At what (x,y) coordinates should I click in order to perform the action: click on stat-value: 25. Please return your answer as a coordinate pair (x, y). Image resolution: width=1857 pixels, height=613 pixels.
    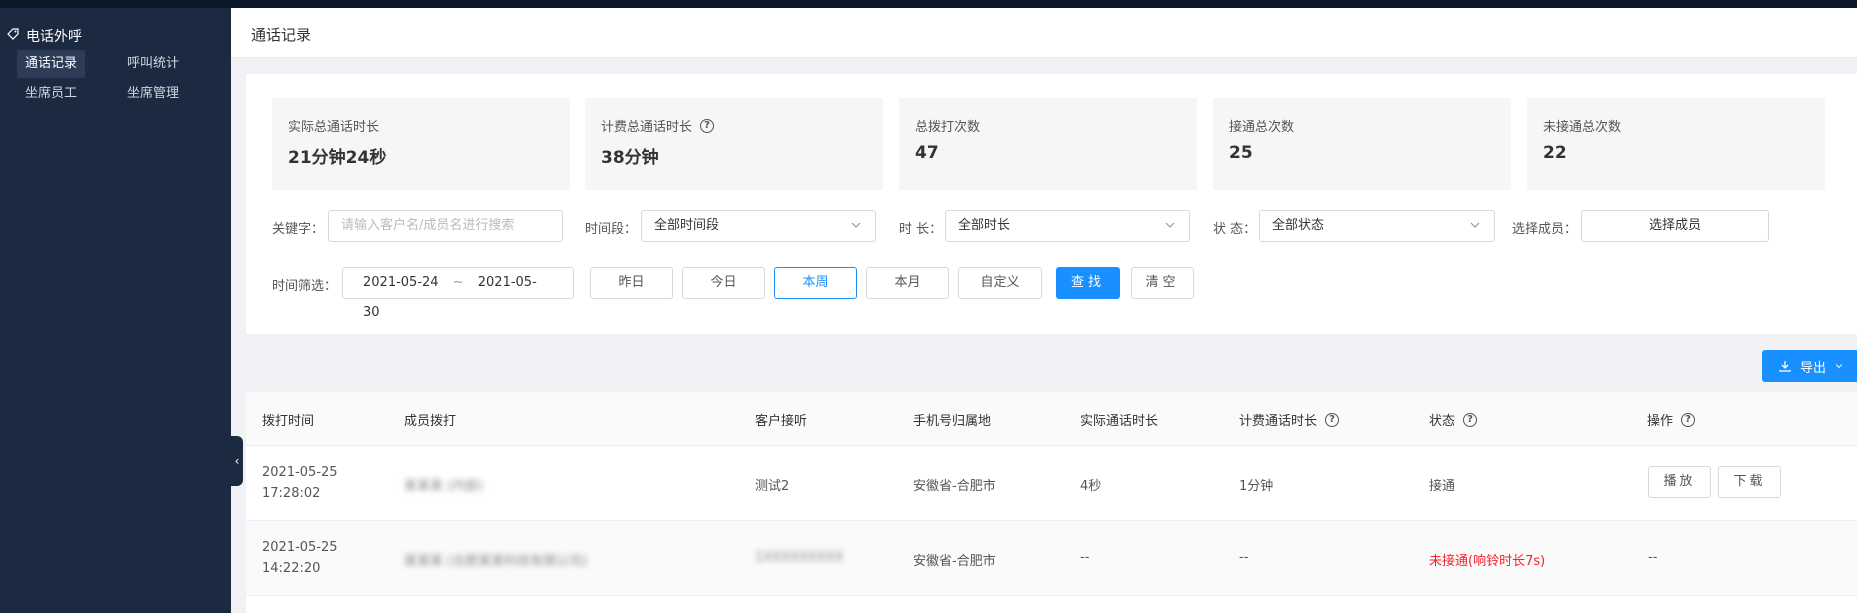
    Looking at the image, I should click on (1241, 153).